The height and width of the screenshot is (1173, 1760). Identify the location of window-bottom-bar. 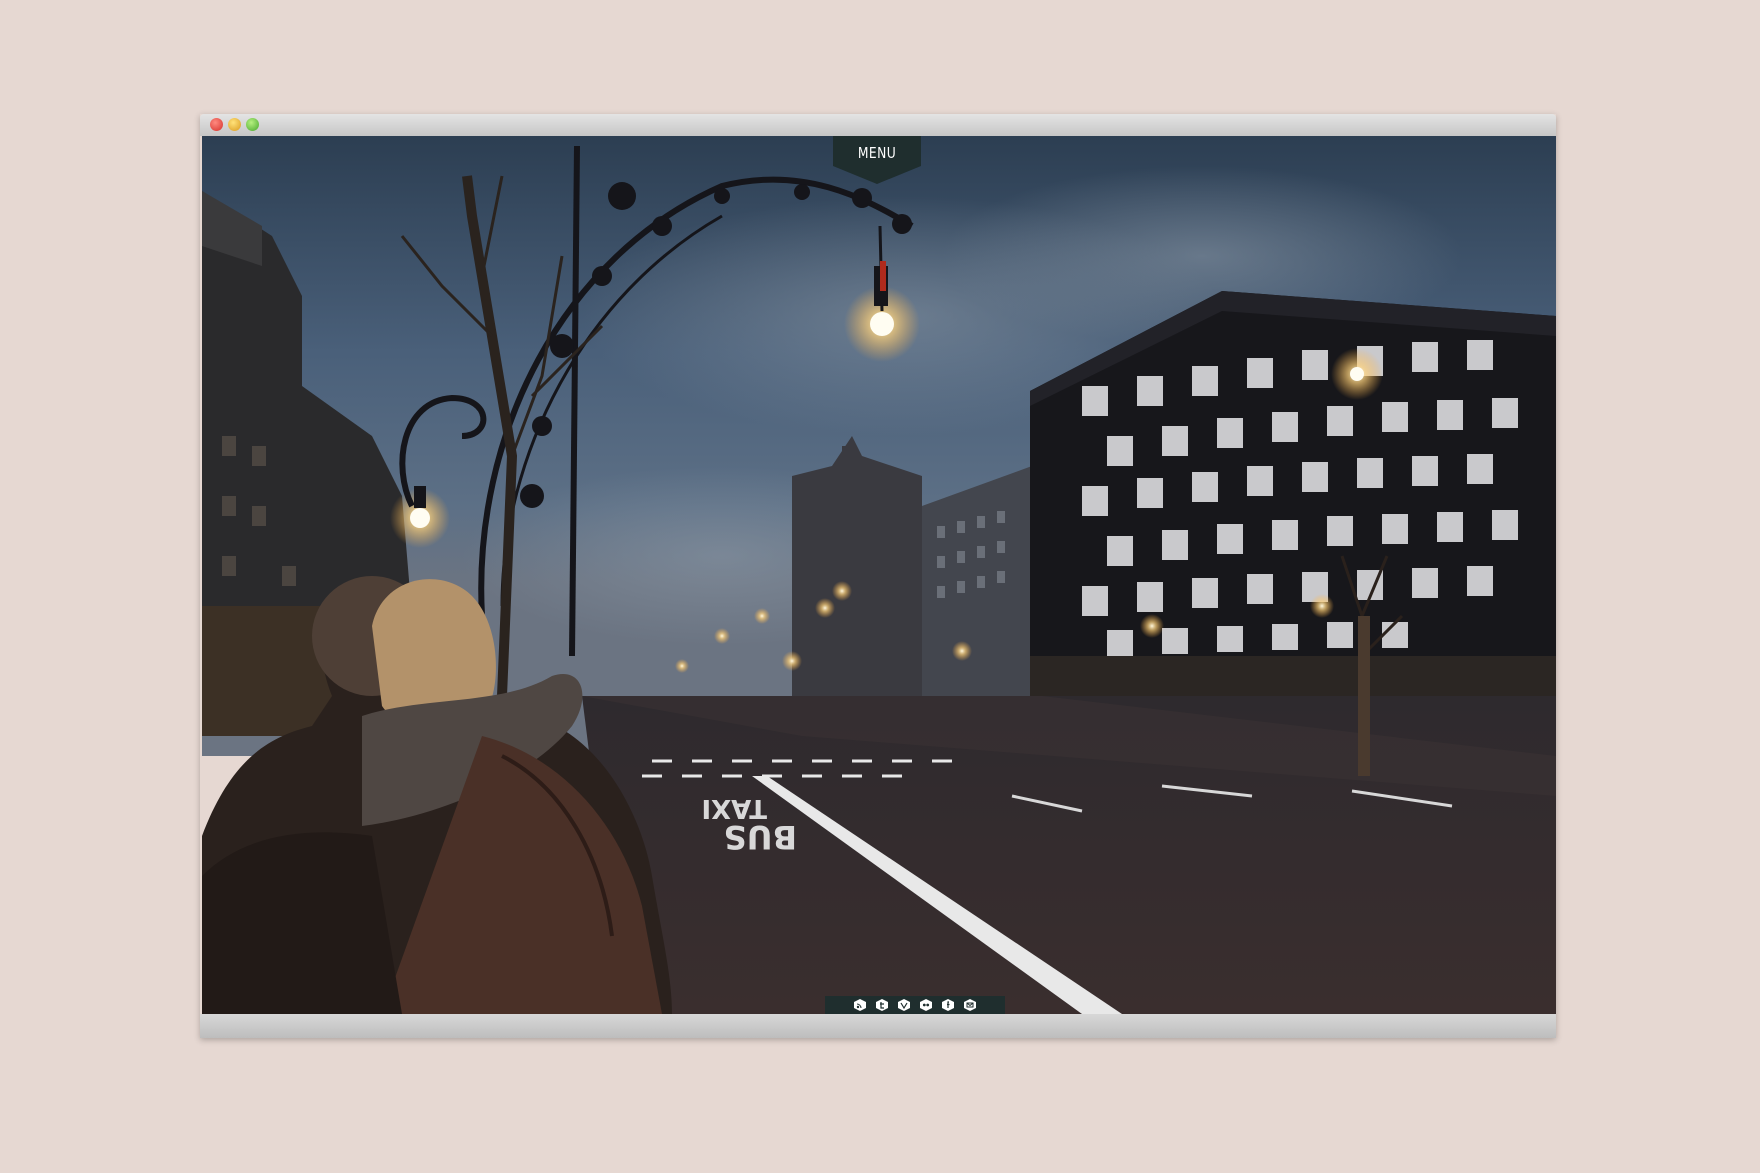
(878, 1026).